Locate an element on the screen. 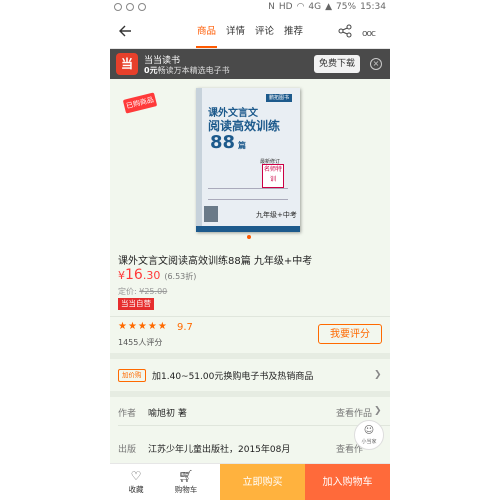 The width and height of the screenshot is (500, 500). app-status-icon is located at coordinates (130, 7).